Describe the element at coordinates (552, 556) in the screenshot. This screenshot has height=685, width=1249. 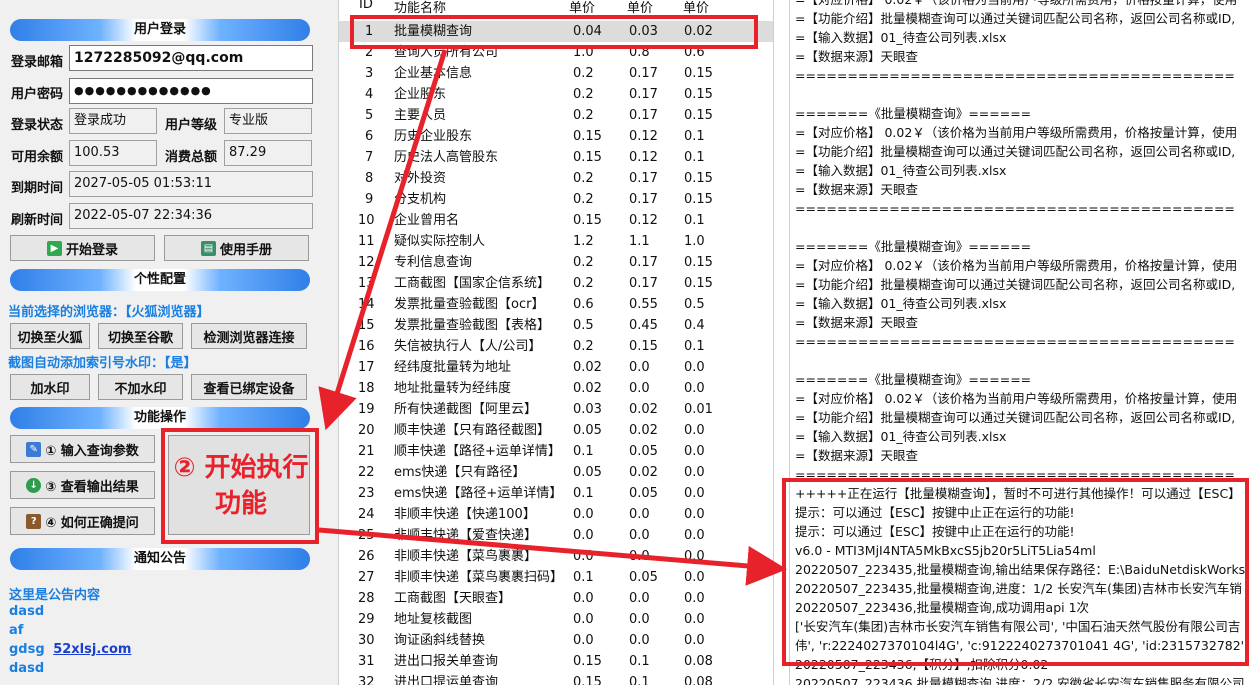
I see `arrow-to-log` at that location.